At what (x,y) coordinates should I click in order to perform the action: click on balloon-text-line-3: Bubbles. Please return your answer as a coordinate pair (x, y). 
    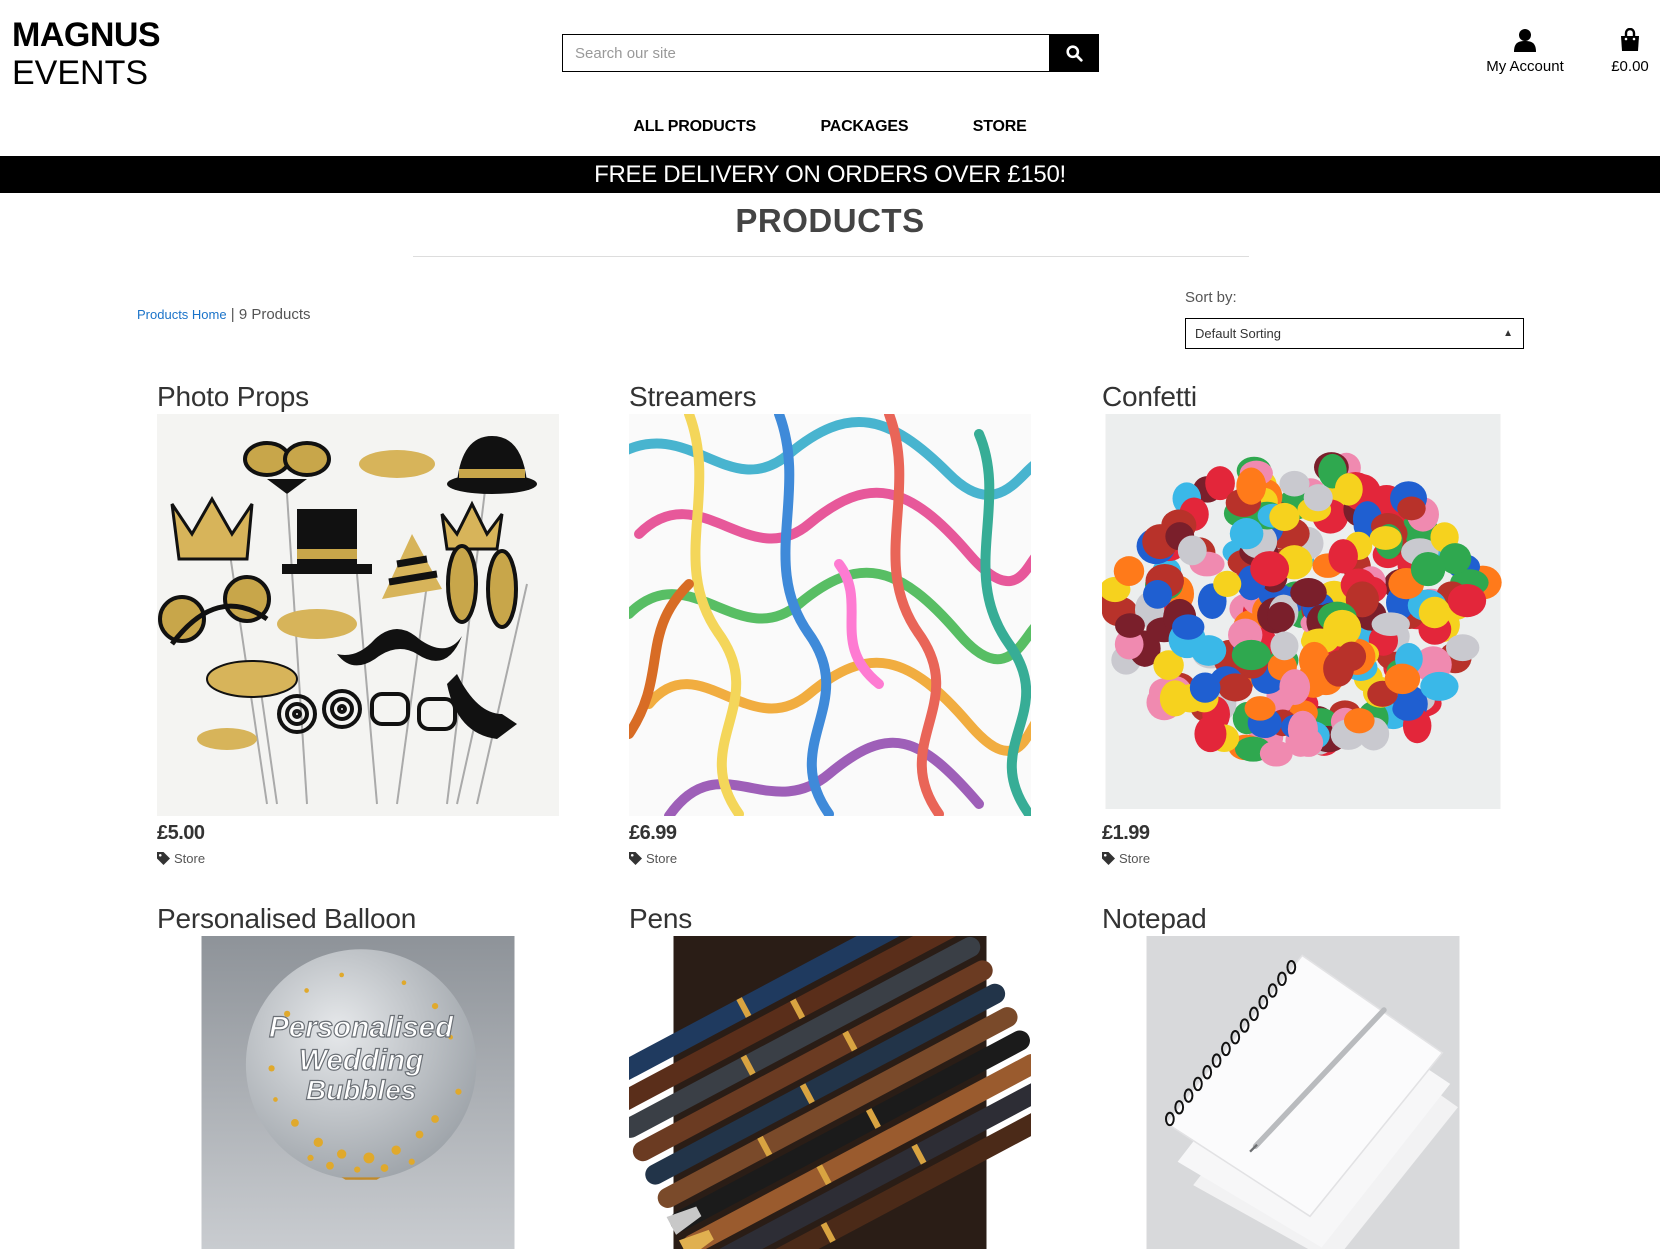
    Looking at the image, I should click on (361, 1090).